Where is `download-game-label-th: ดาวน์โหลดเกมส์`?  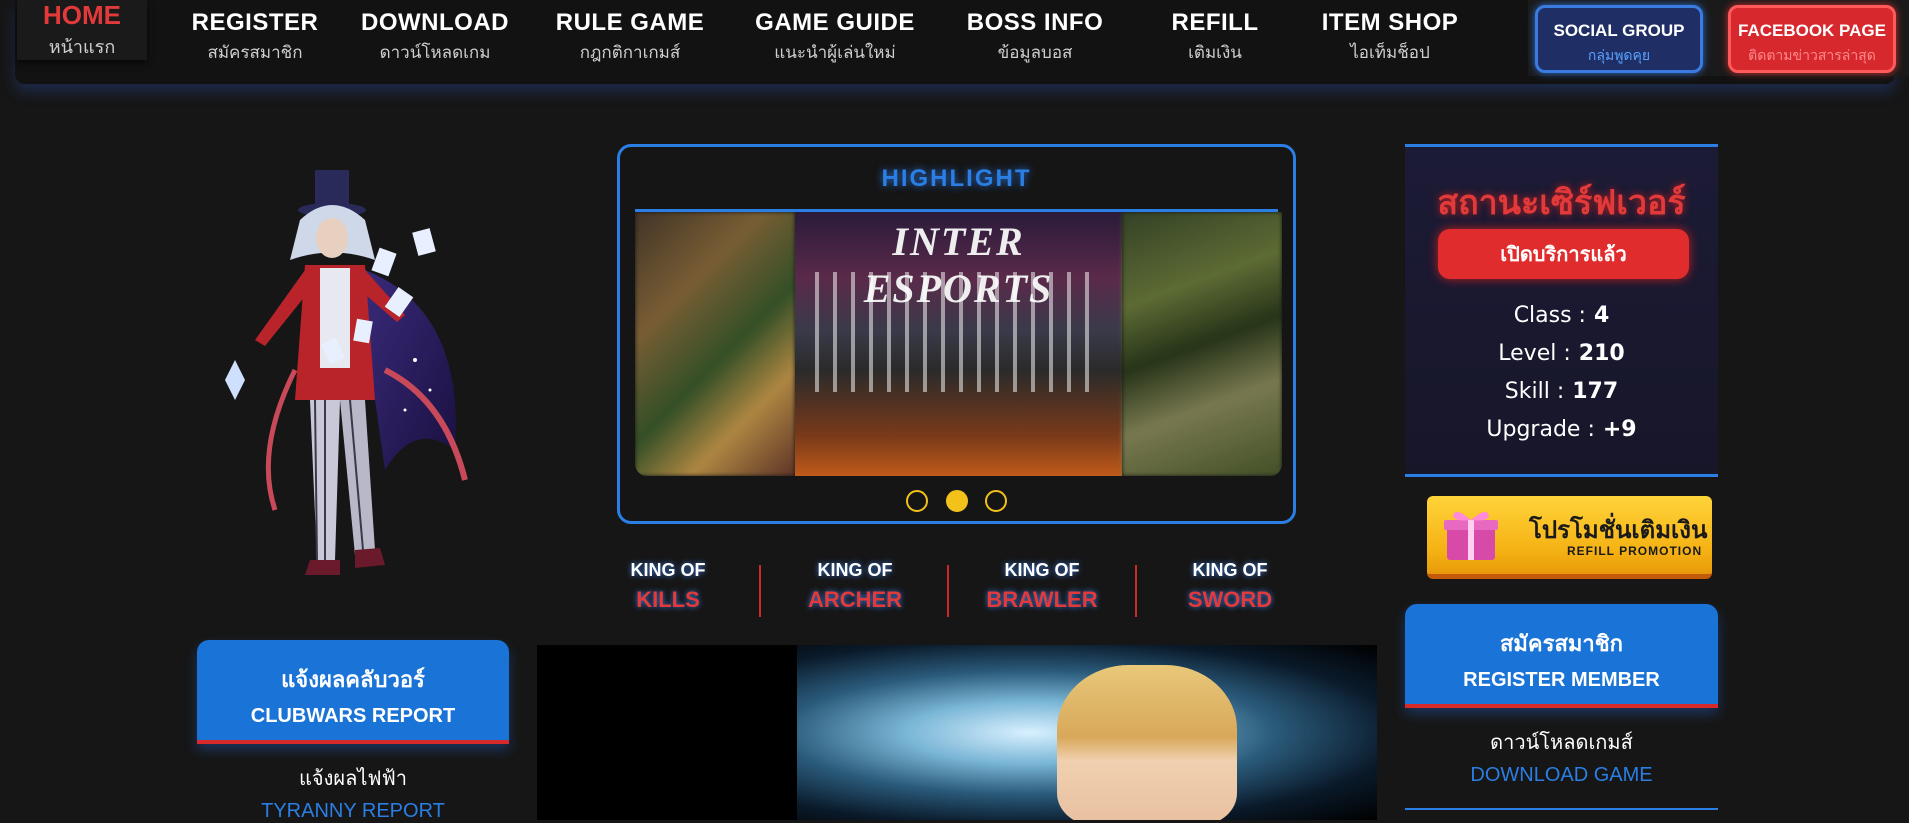
download-game-label-th: ดาวน์โหลดเกมส์ is located at coordinates (1561, 742).